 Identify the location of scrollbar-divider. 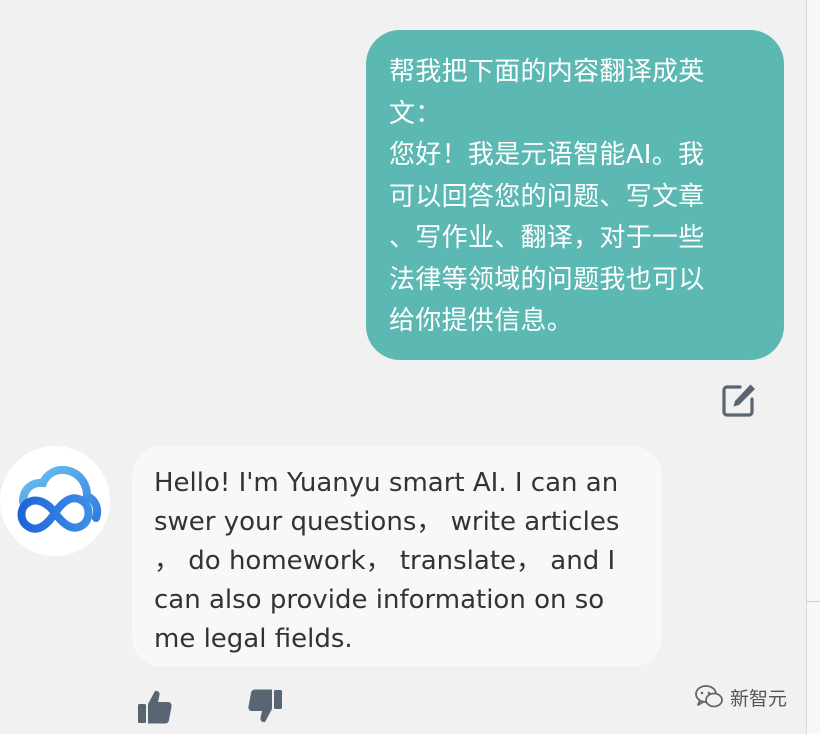
(813, 601).